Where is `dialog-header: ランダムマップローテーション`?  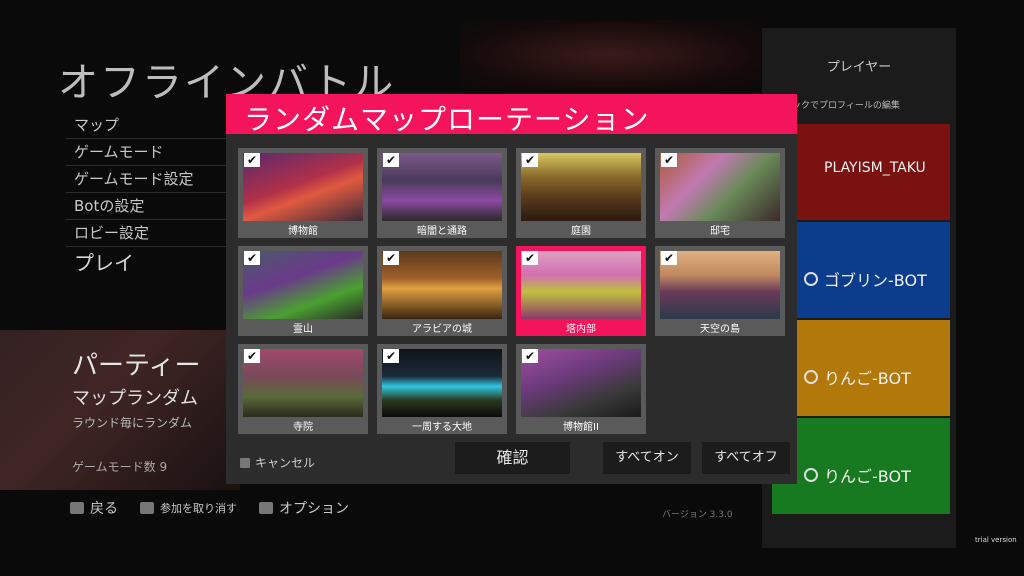
dialog-header: ランダムマップローテーション is located at coordinates (511, 115).